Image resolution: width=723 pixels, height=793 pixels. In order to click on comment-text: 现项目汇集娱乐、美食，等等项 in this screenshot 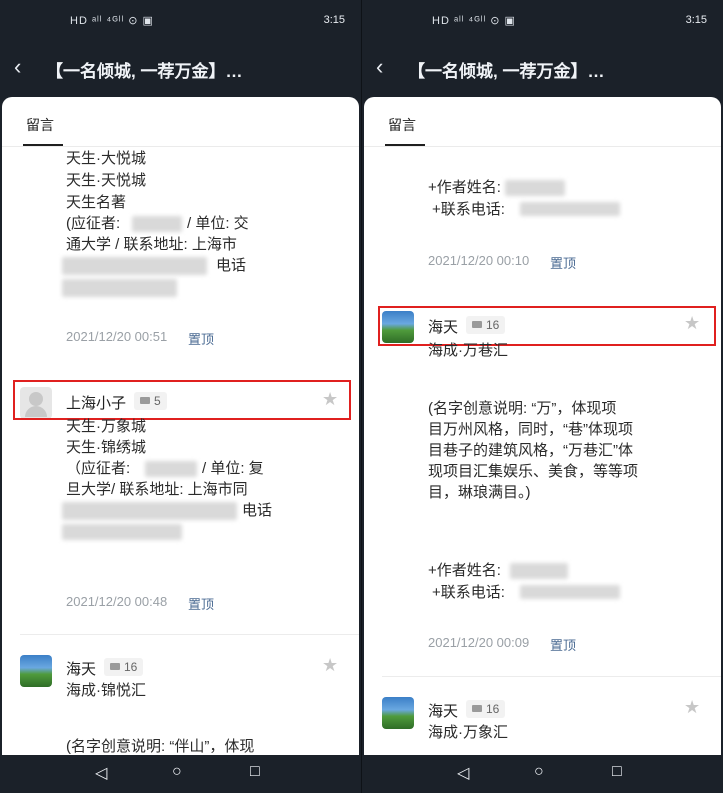, I will do `click(533, 471)`.